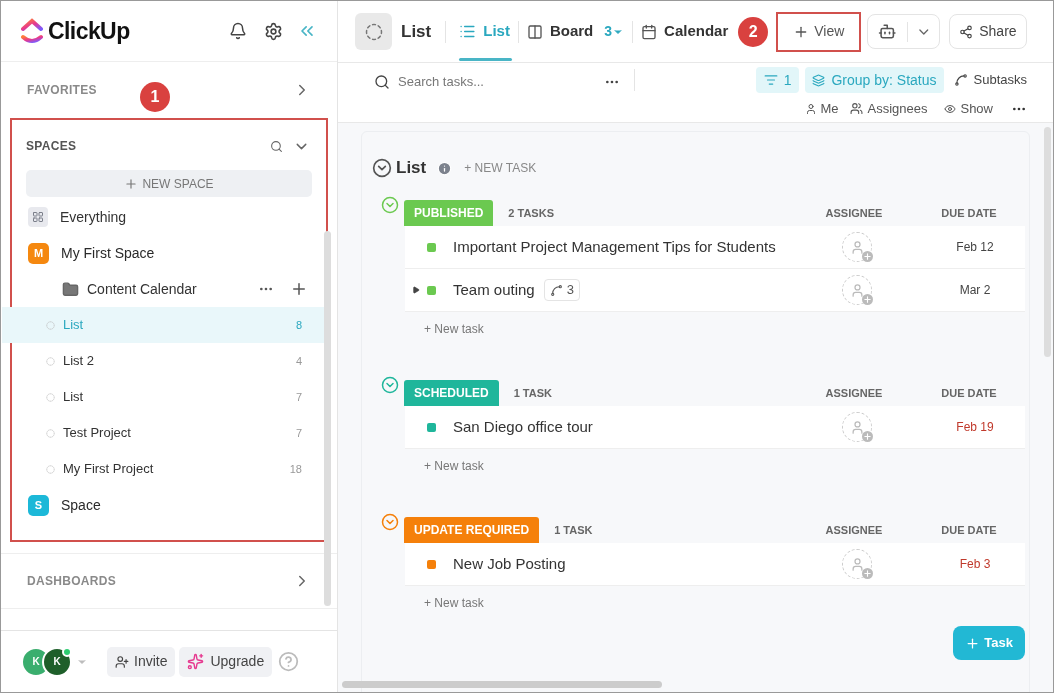  What do you see at coordinates (141, 661) in the screenshot?
I see `invite-button: Invite` at bounding box center [141, 661].